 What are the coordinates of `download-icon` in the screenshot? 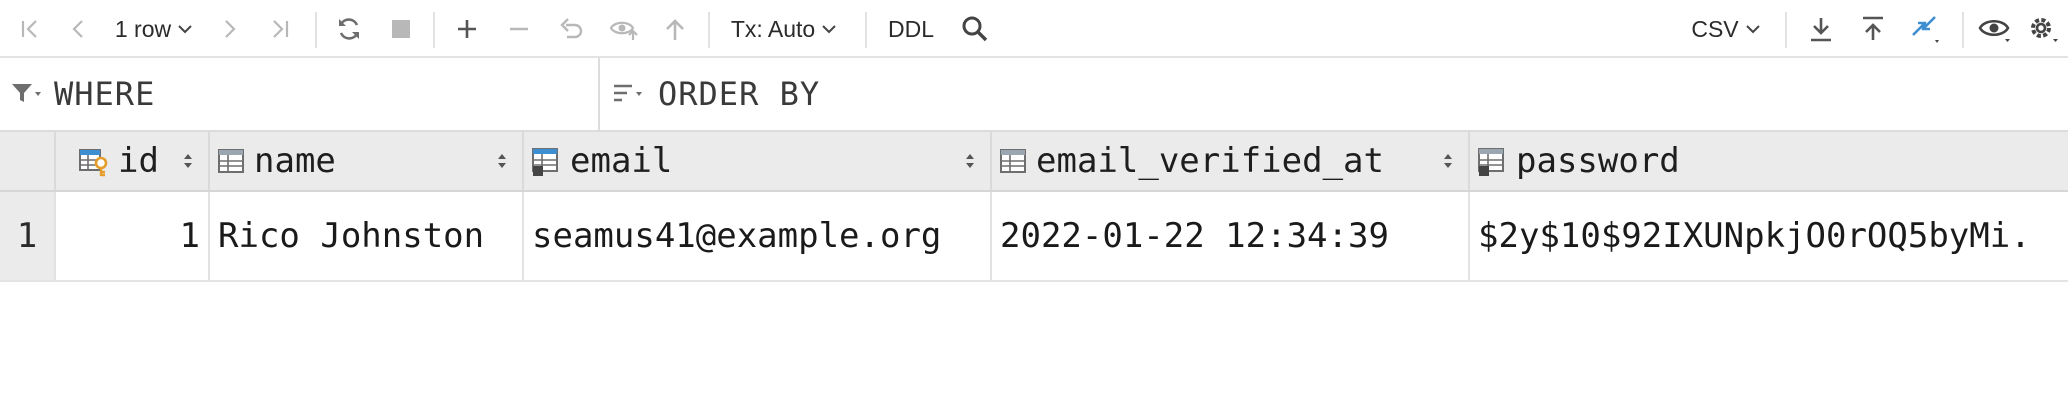 It's located at (1821, 30).